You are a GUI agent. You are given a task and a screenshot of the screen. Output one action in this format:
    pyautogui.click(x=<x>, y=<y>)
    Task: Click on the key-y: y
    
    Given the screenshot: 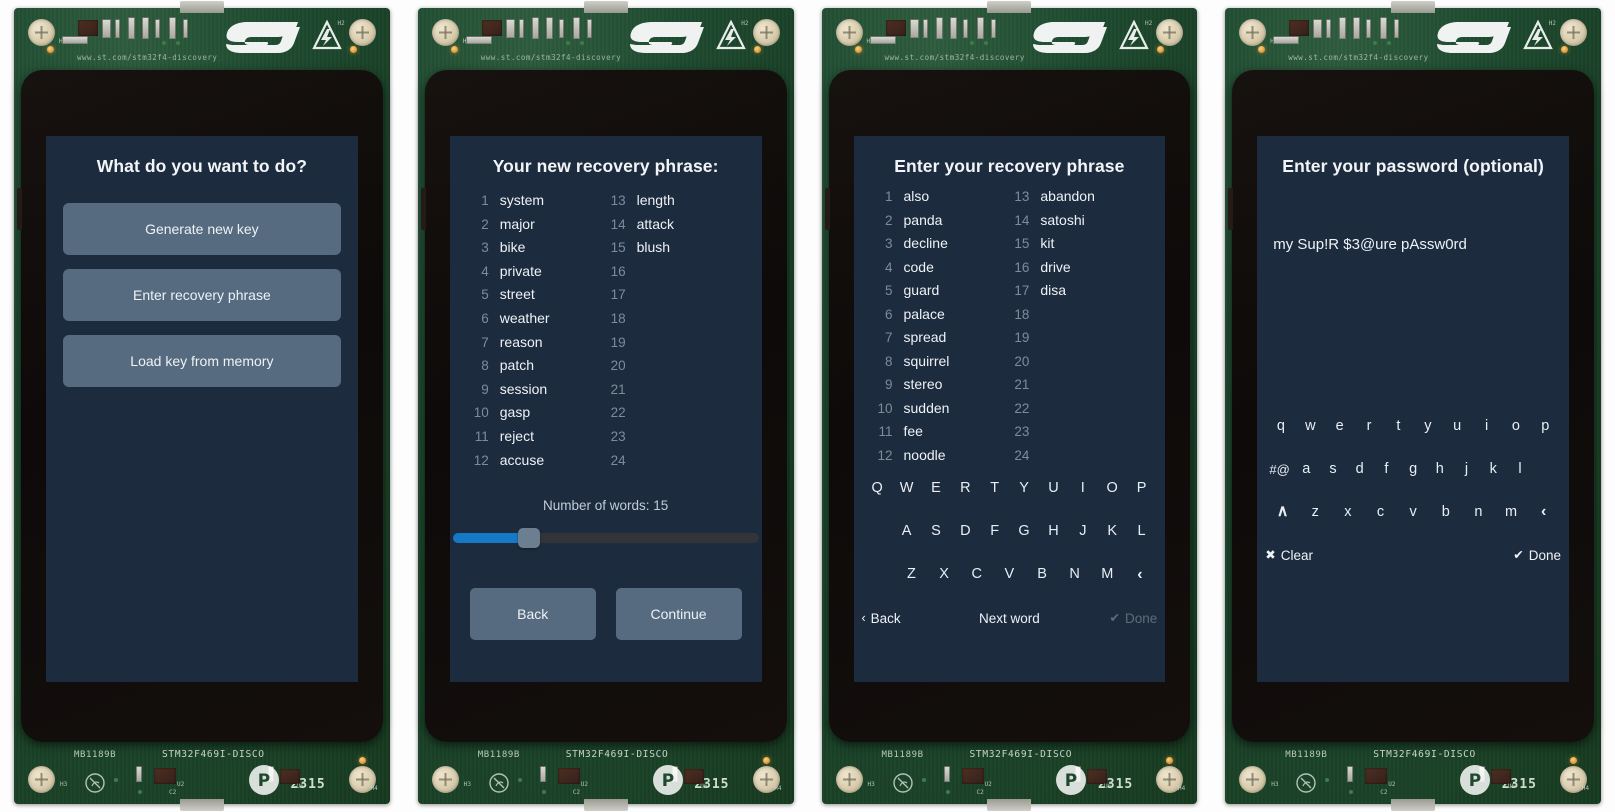 What is the action you would take?
    pyautogui.click(x=1427, y=426)
    